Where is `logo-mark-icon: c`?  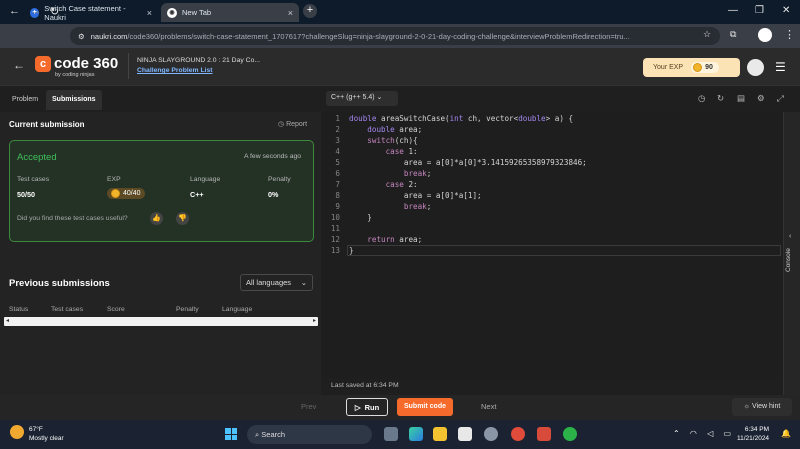
logo-mark-icon: c is located at coordinates (43, 64).